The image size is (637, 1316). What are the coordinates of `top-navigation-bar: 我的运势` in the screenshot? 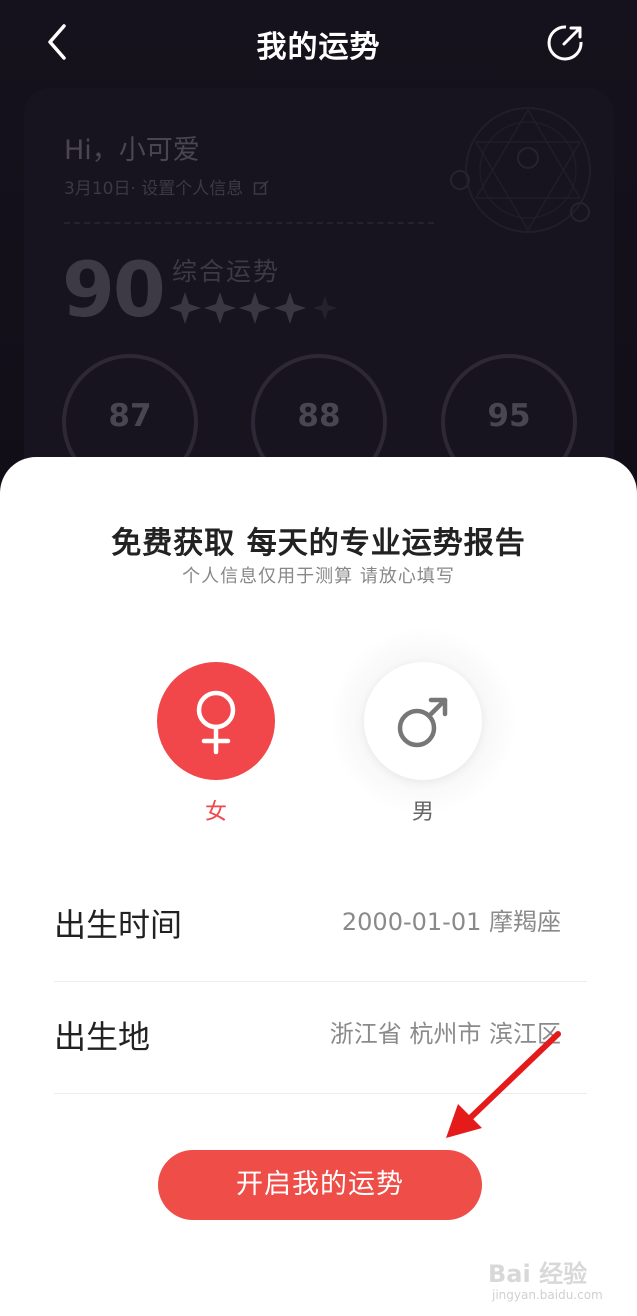 It's located at (318, 43).